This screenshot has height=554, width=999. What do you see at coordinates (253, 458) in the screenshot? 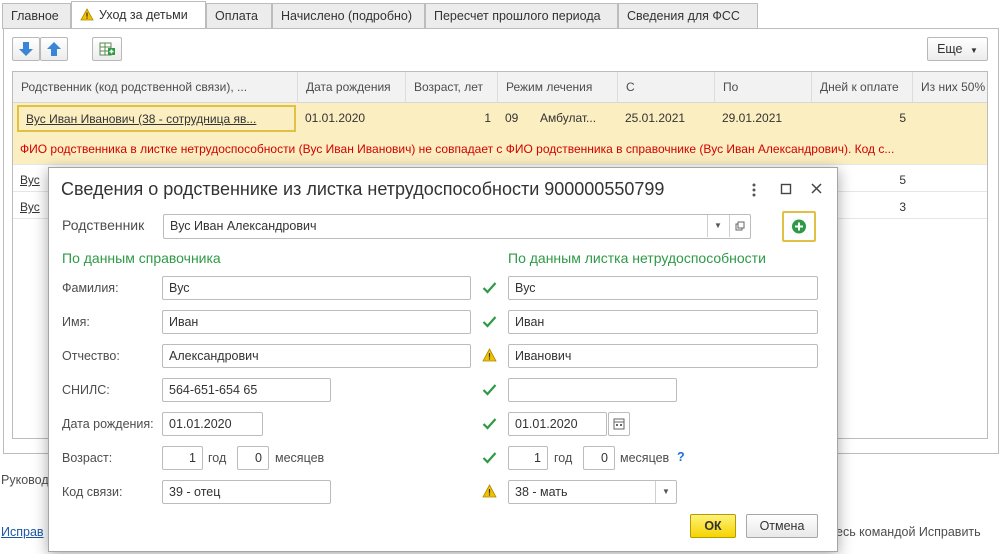
I see `age-months-field-left: 0` at bounding box center [253, 458].